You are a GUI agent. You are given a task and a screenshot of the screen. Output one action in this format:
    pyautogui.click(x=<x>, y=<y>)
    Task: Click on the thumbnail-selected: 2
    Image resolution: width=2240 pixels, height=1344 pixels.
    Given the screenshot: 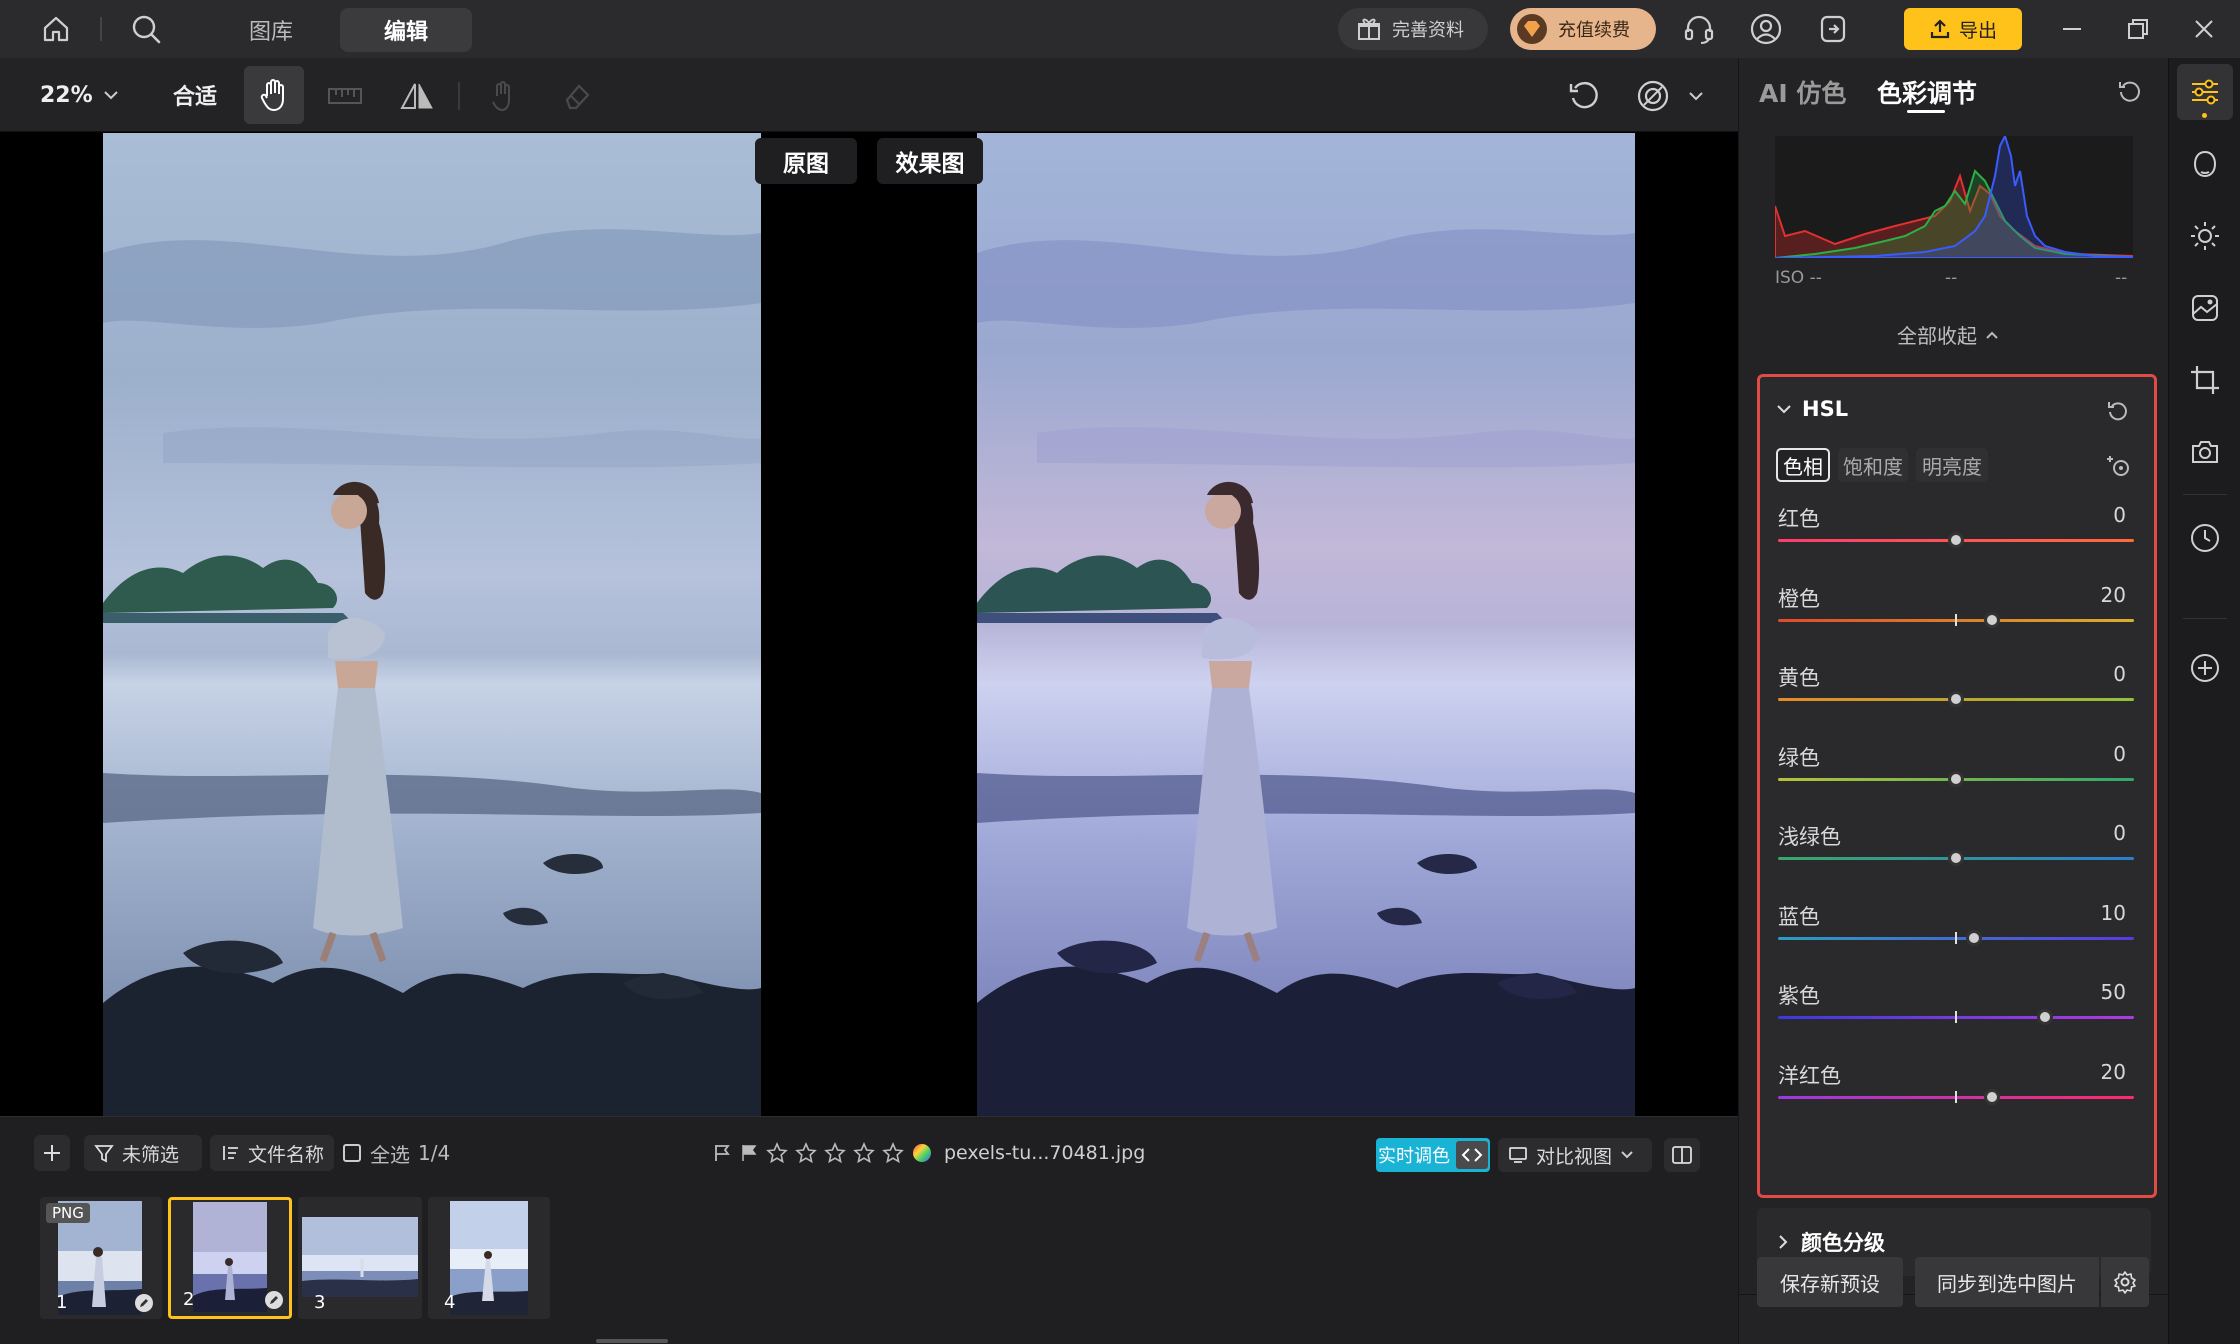 What is the action you would take?
    pyautogui.click(x=230, y=1258)
    